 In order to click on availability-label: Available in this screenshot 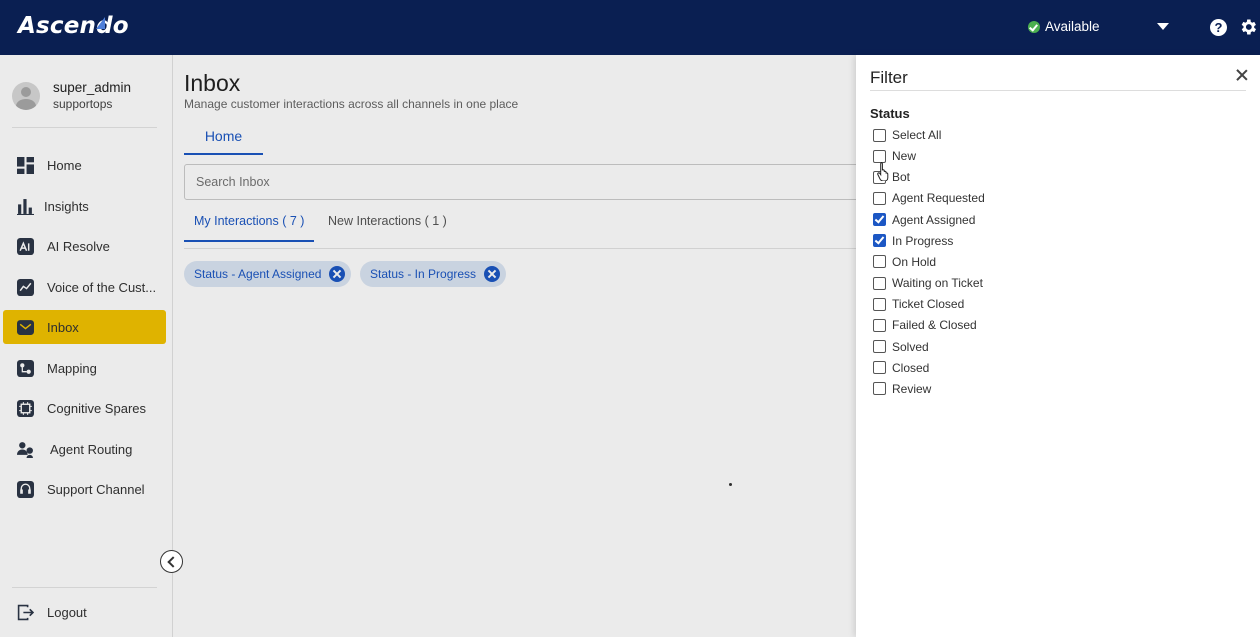, I will do `click(1072, 26)`.